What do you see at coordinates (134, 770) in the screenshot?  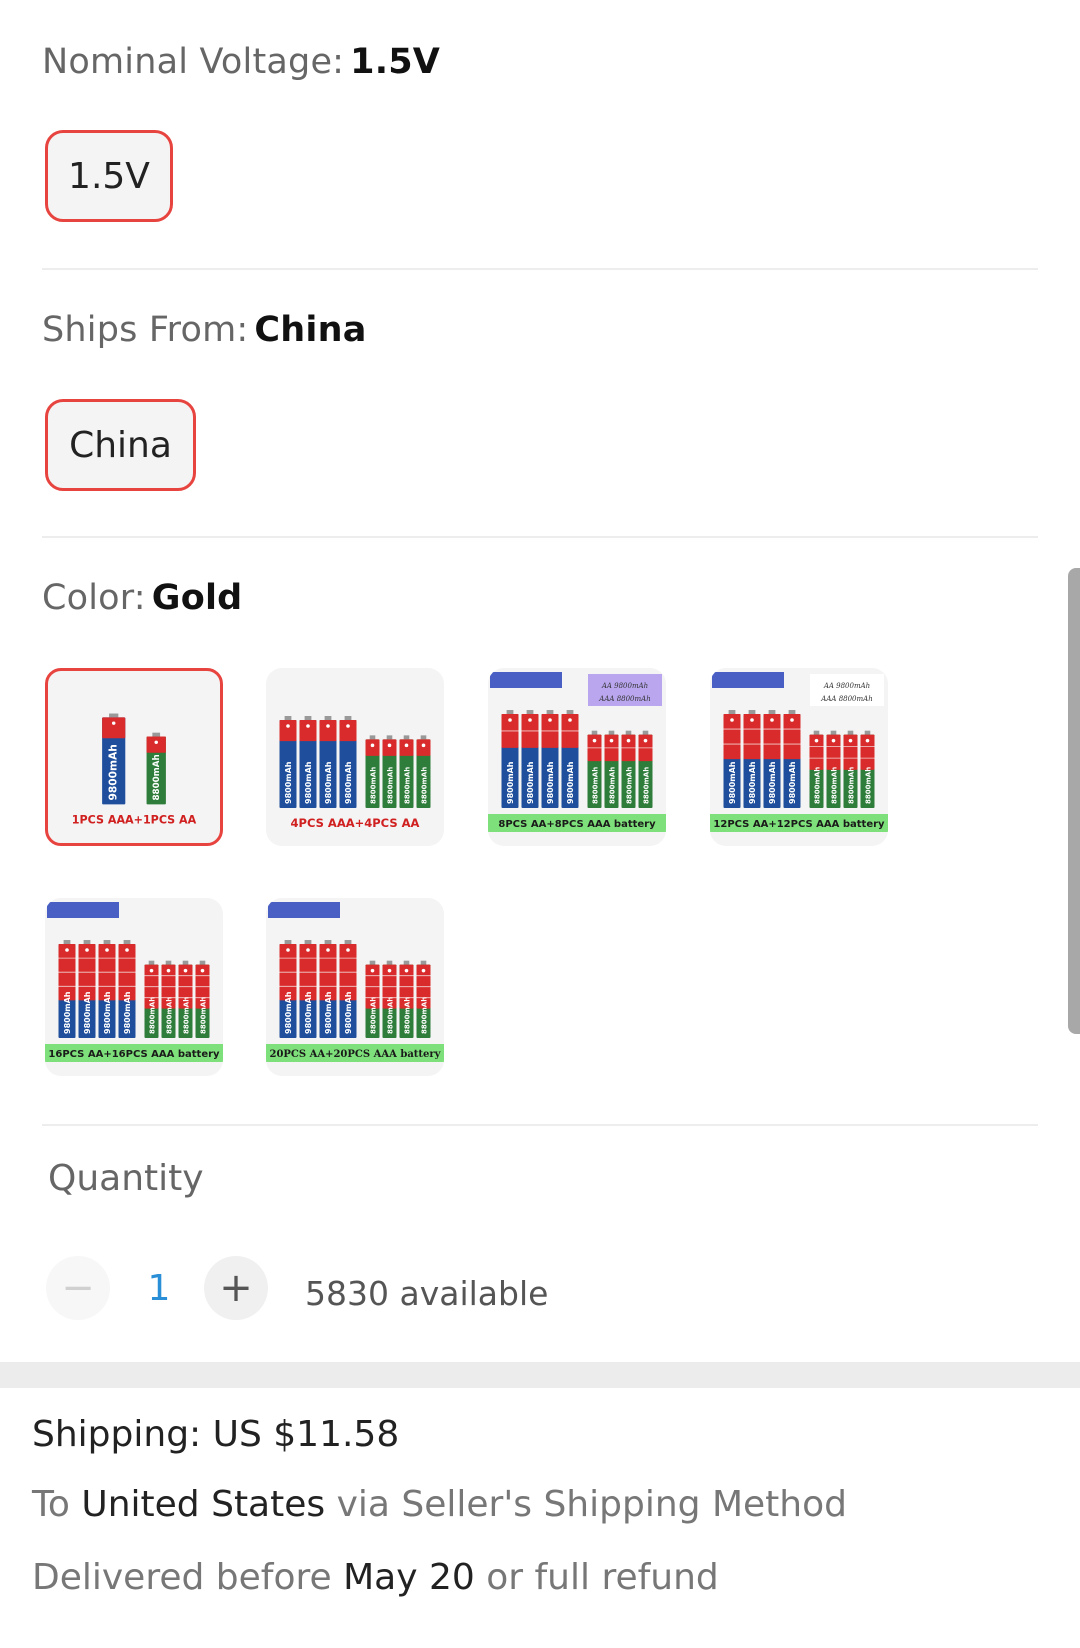 I see `battery-pack-image: 9800mAh 8800mAh 1PCS AAA+1PCS AA` at bounding box center [134, 770].